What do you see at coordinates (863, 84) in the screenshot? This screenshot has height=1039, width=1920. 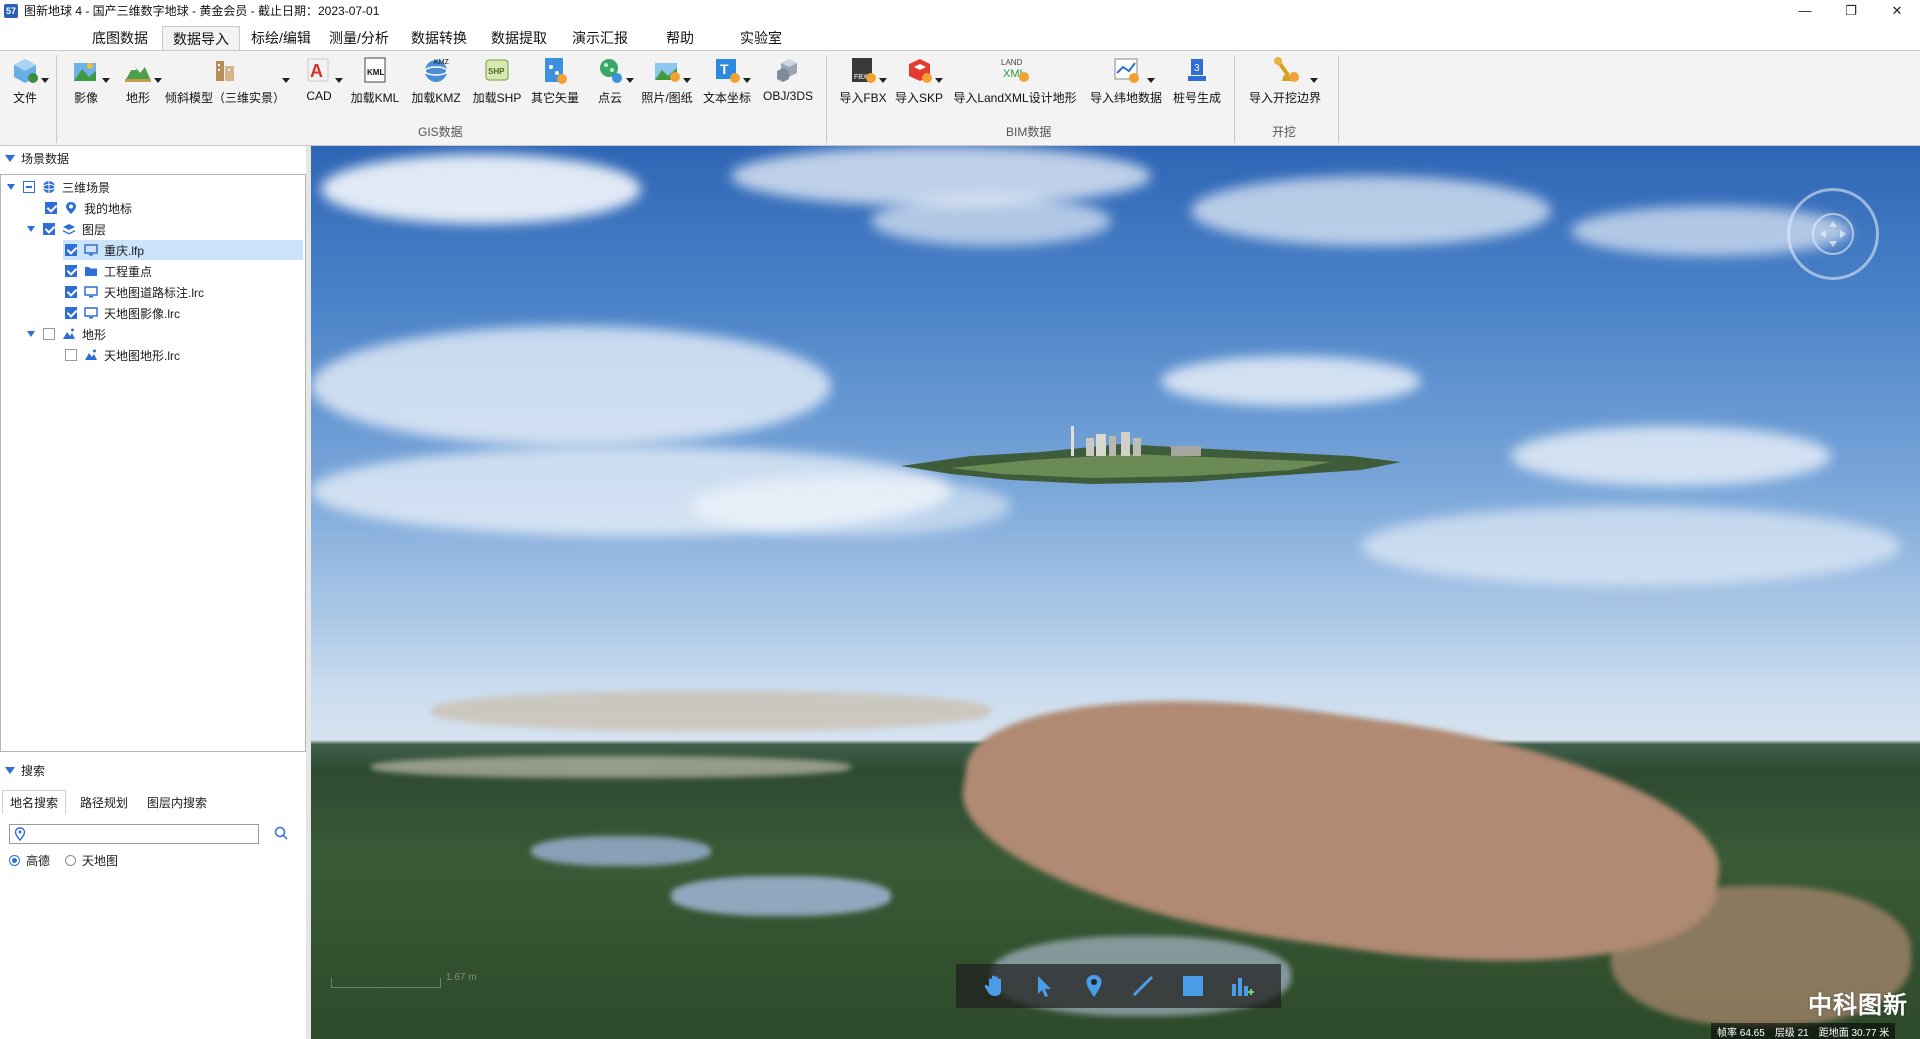 I see `import-fbx-button: FBX 导入FBX` at bounding box center [863, 84].